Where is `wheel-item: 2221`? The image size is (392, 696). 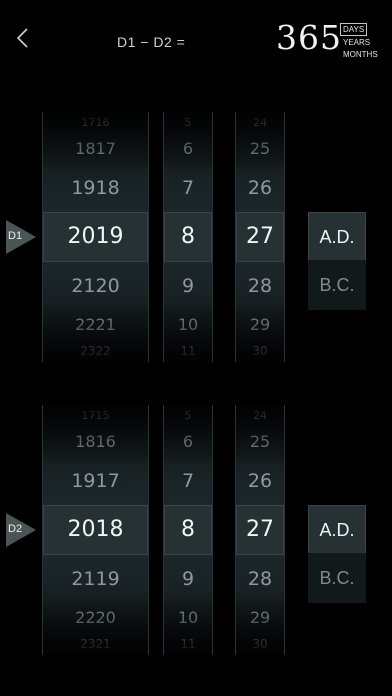
wheel-item: 2221 is located at coordinates (95, 324).